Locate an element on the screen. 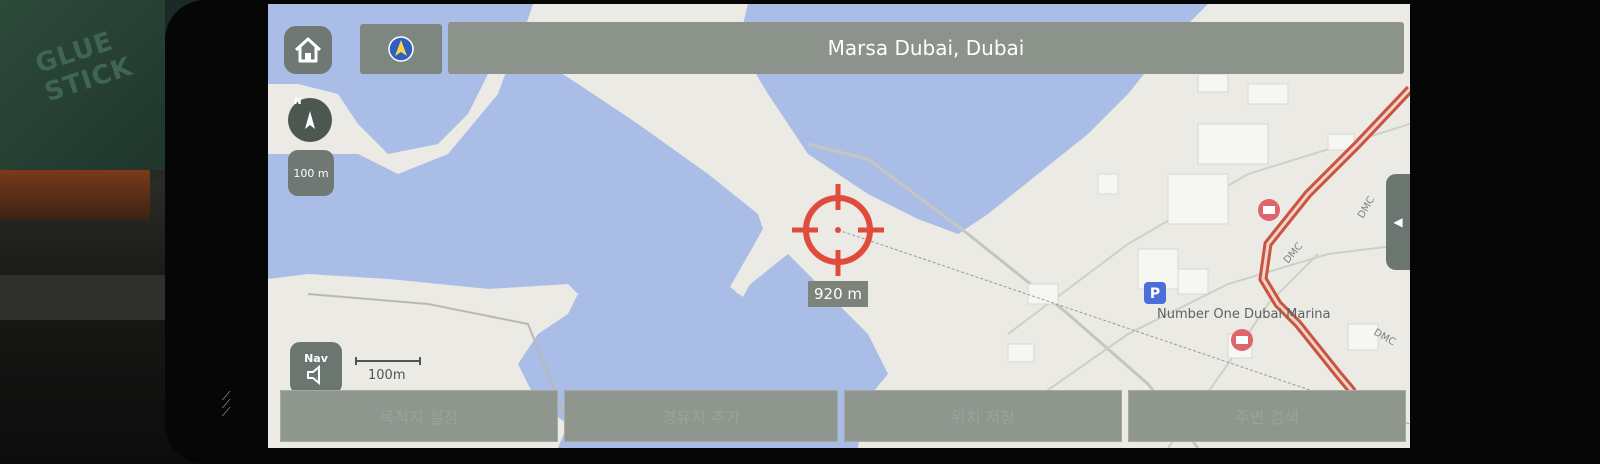  location-title-bar: Marsa Dubai, Dubai is located at coordinates (926, 48).